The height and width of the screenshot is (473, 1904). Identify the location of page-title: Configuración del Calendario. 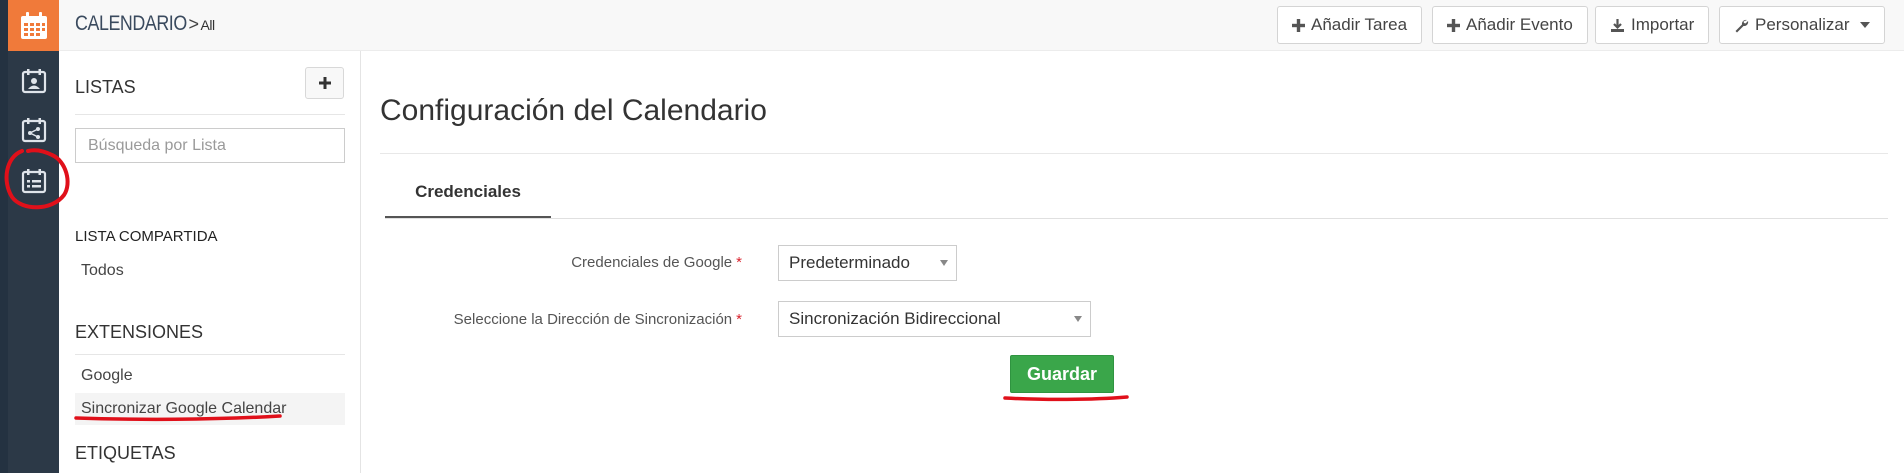
(573, 110).